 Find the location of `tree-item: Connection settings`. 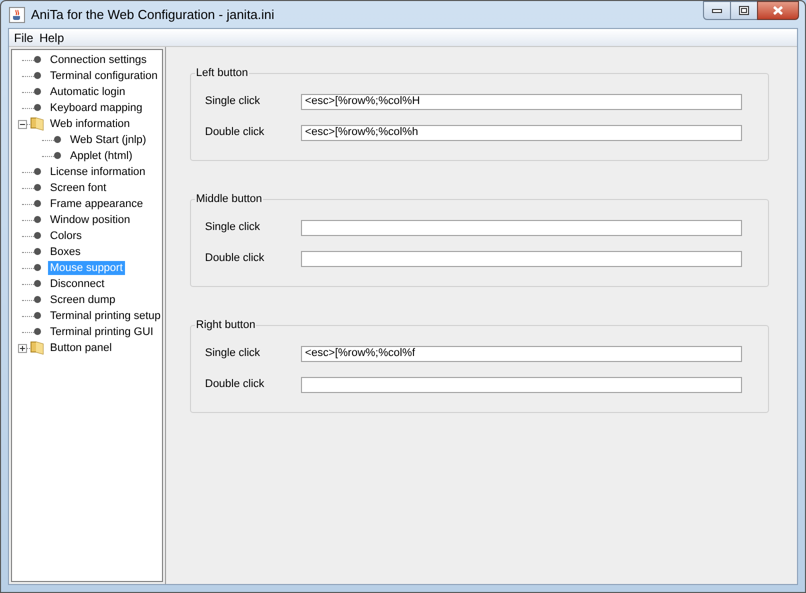

tree-item: Connection settings is located at coordinates (98, 60).